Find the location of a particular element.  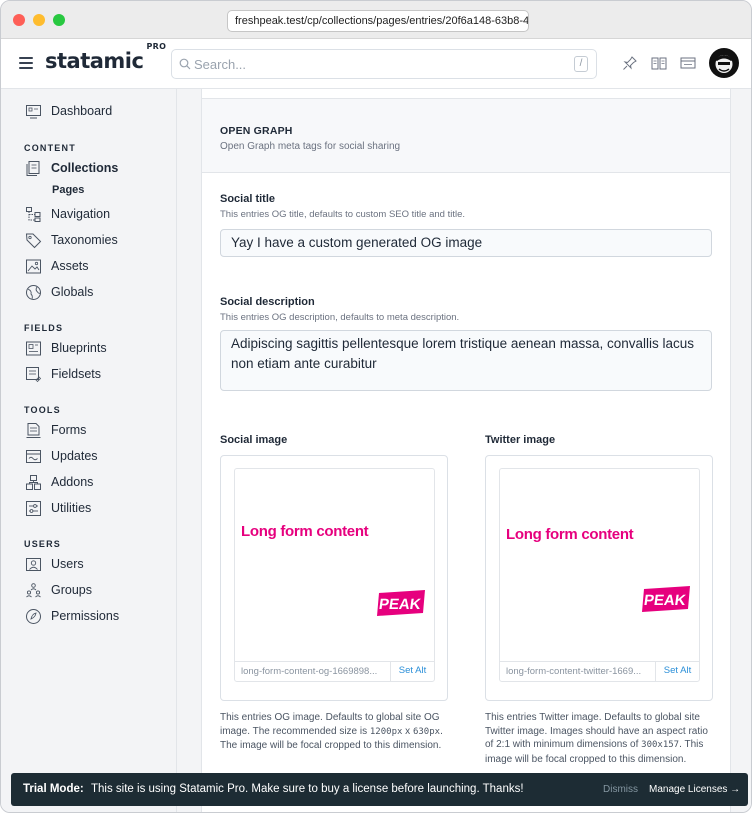

sidebar-item-permissions: Permissions is located at coordinates (72, 616).